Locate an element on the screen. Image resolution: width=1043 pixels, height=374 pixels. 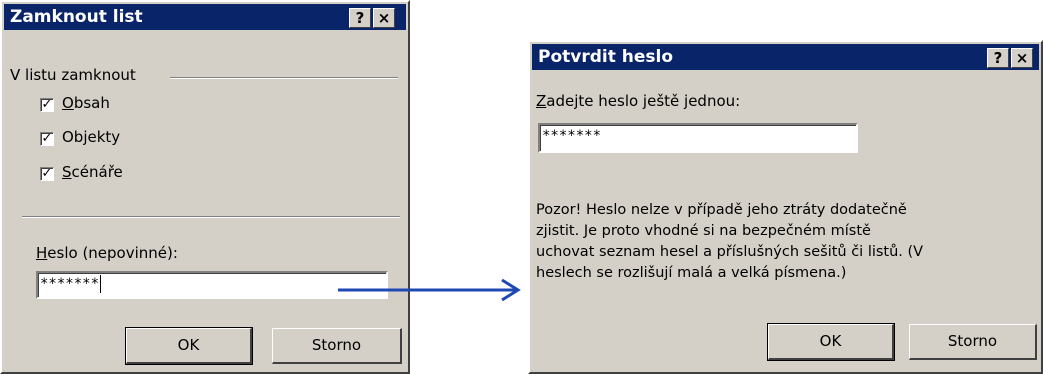
title-bar: Zamknout list ? × is located at coordinates (205, 17).